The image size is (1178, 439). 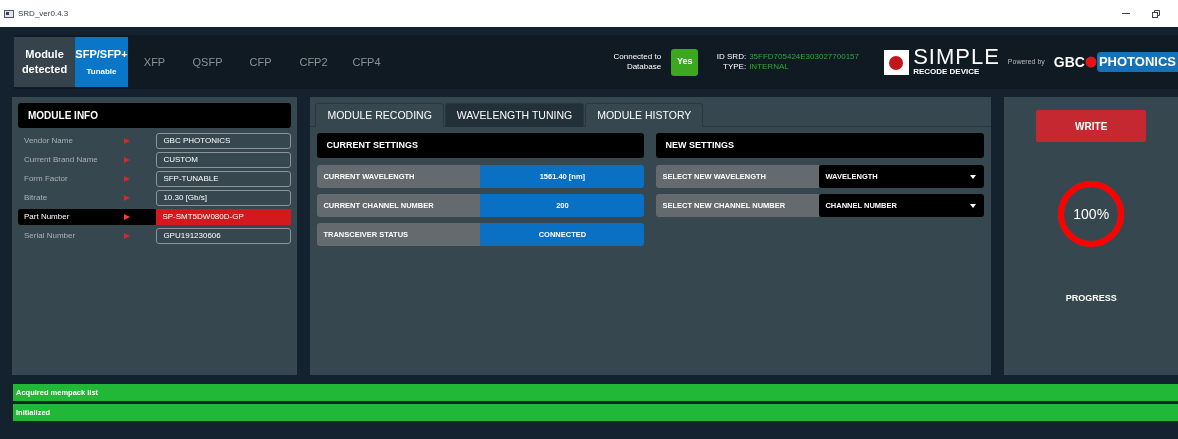 What do you see at coordinates (1091, 126) in the screenshot?
I see `write-button: WRITE` at bounding box center [1091, 126].